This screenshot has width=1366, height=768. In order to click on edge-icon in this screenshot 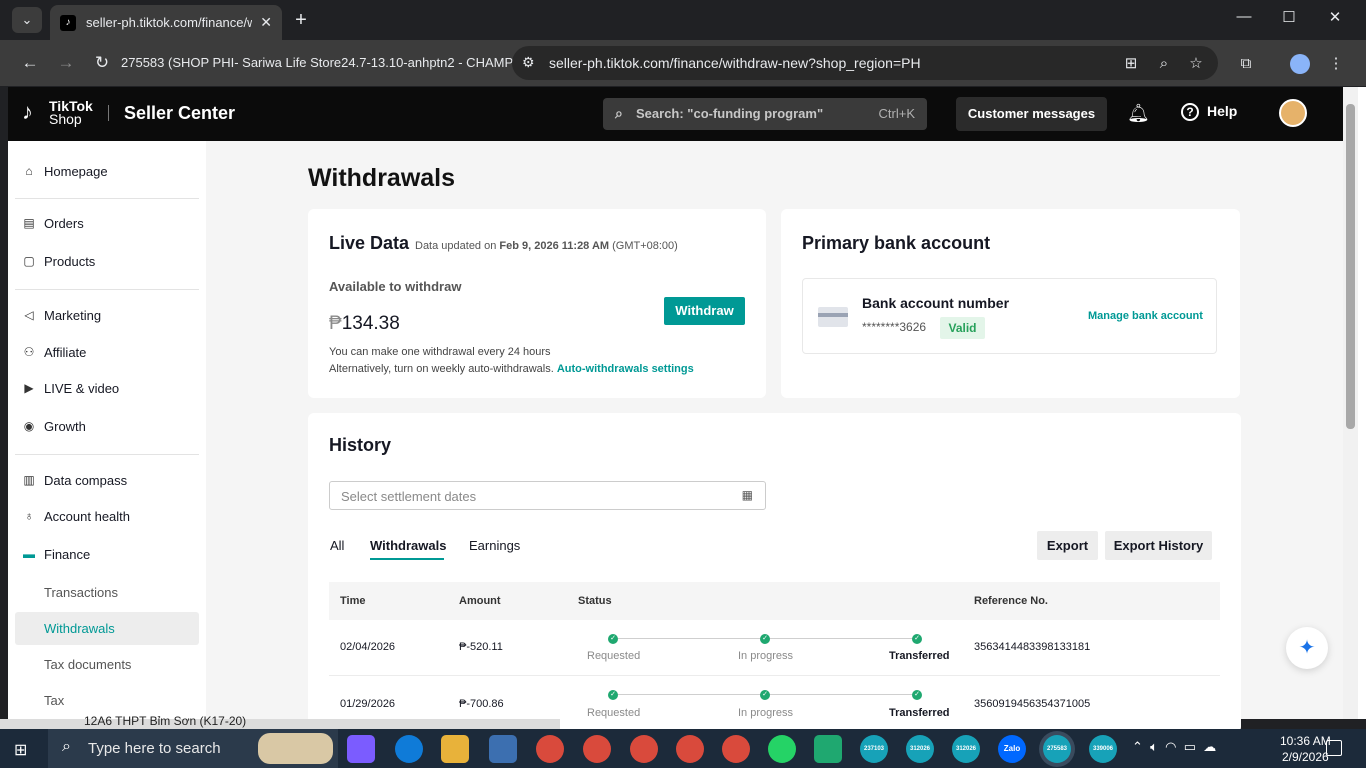, I will do `click(409, 749)`.